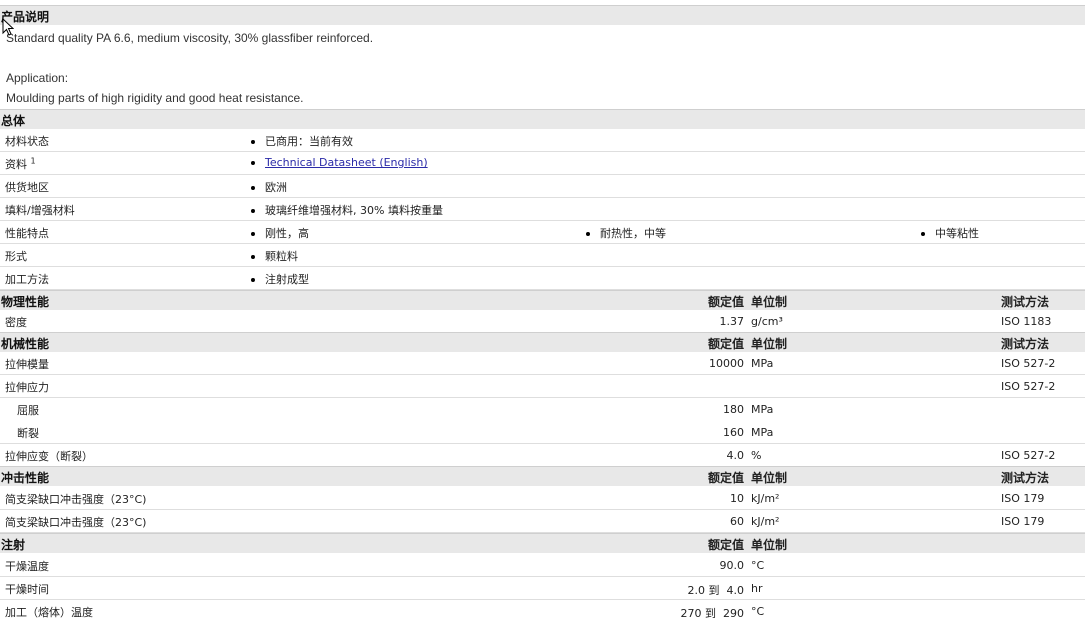 This screenshot has height=622, width=1085. Describe the element at coordinates (542, 321) in the screenshot. I see `table-row: 密度 1.37 g/cm³ ISO 1183` at that location.